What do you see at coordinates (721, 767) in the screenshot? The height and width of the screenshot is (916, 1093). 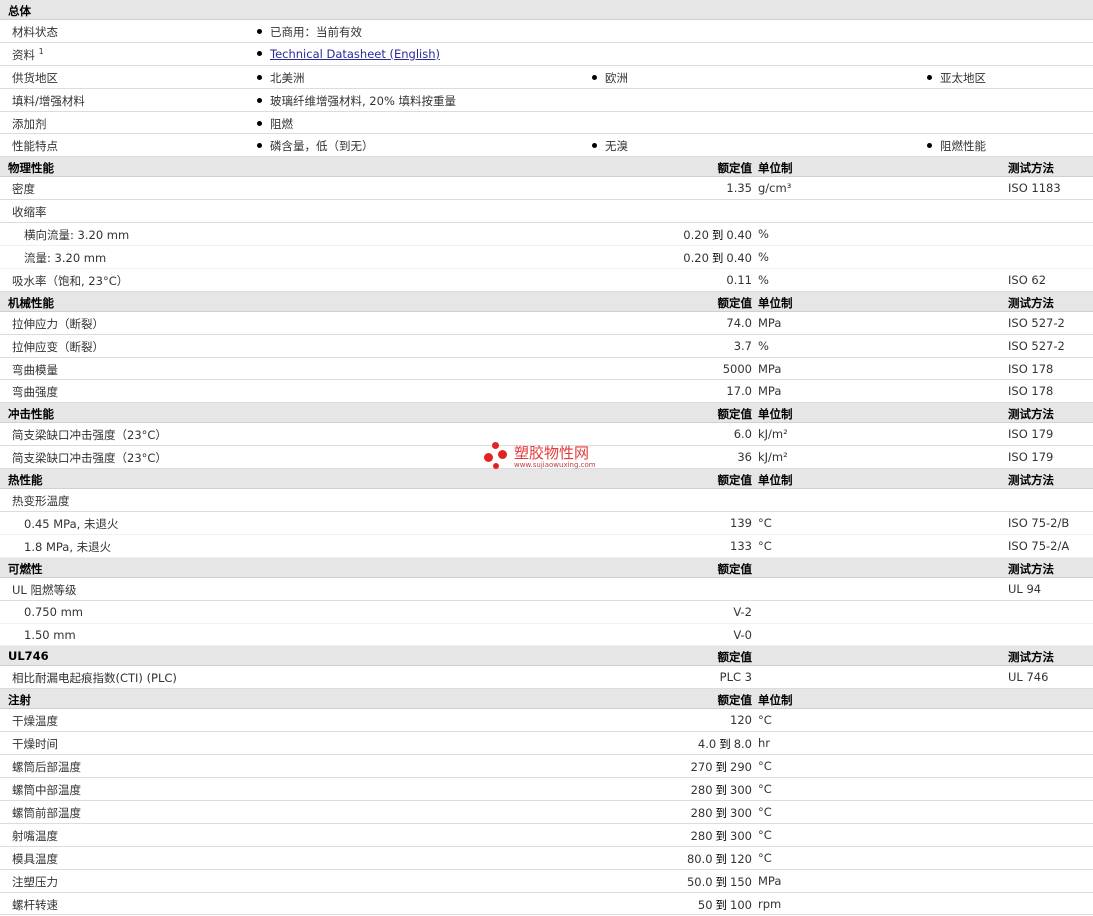 I see `property-value-range: 270 到 290` at bounding box center [721, 767].